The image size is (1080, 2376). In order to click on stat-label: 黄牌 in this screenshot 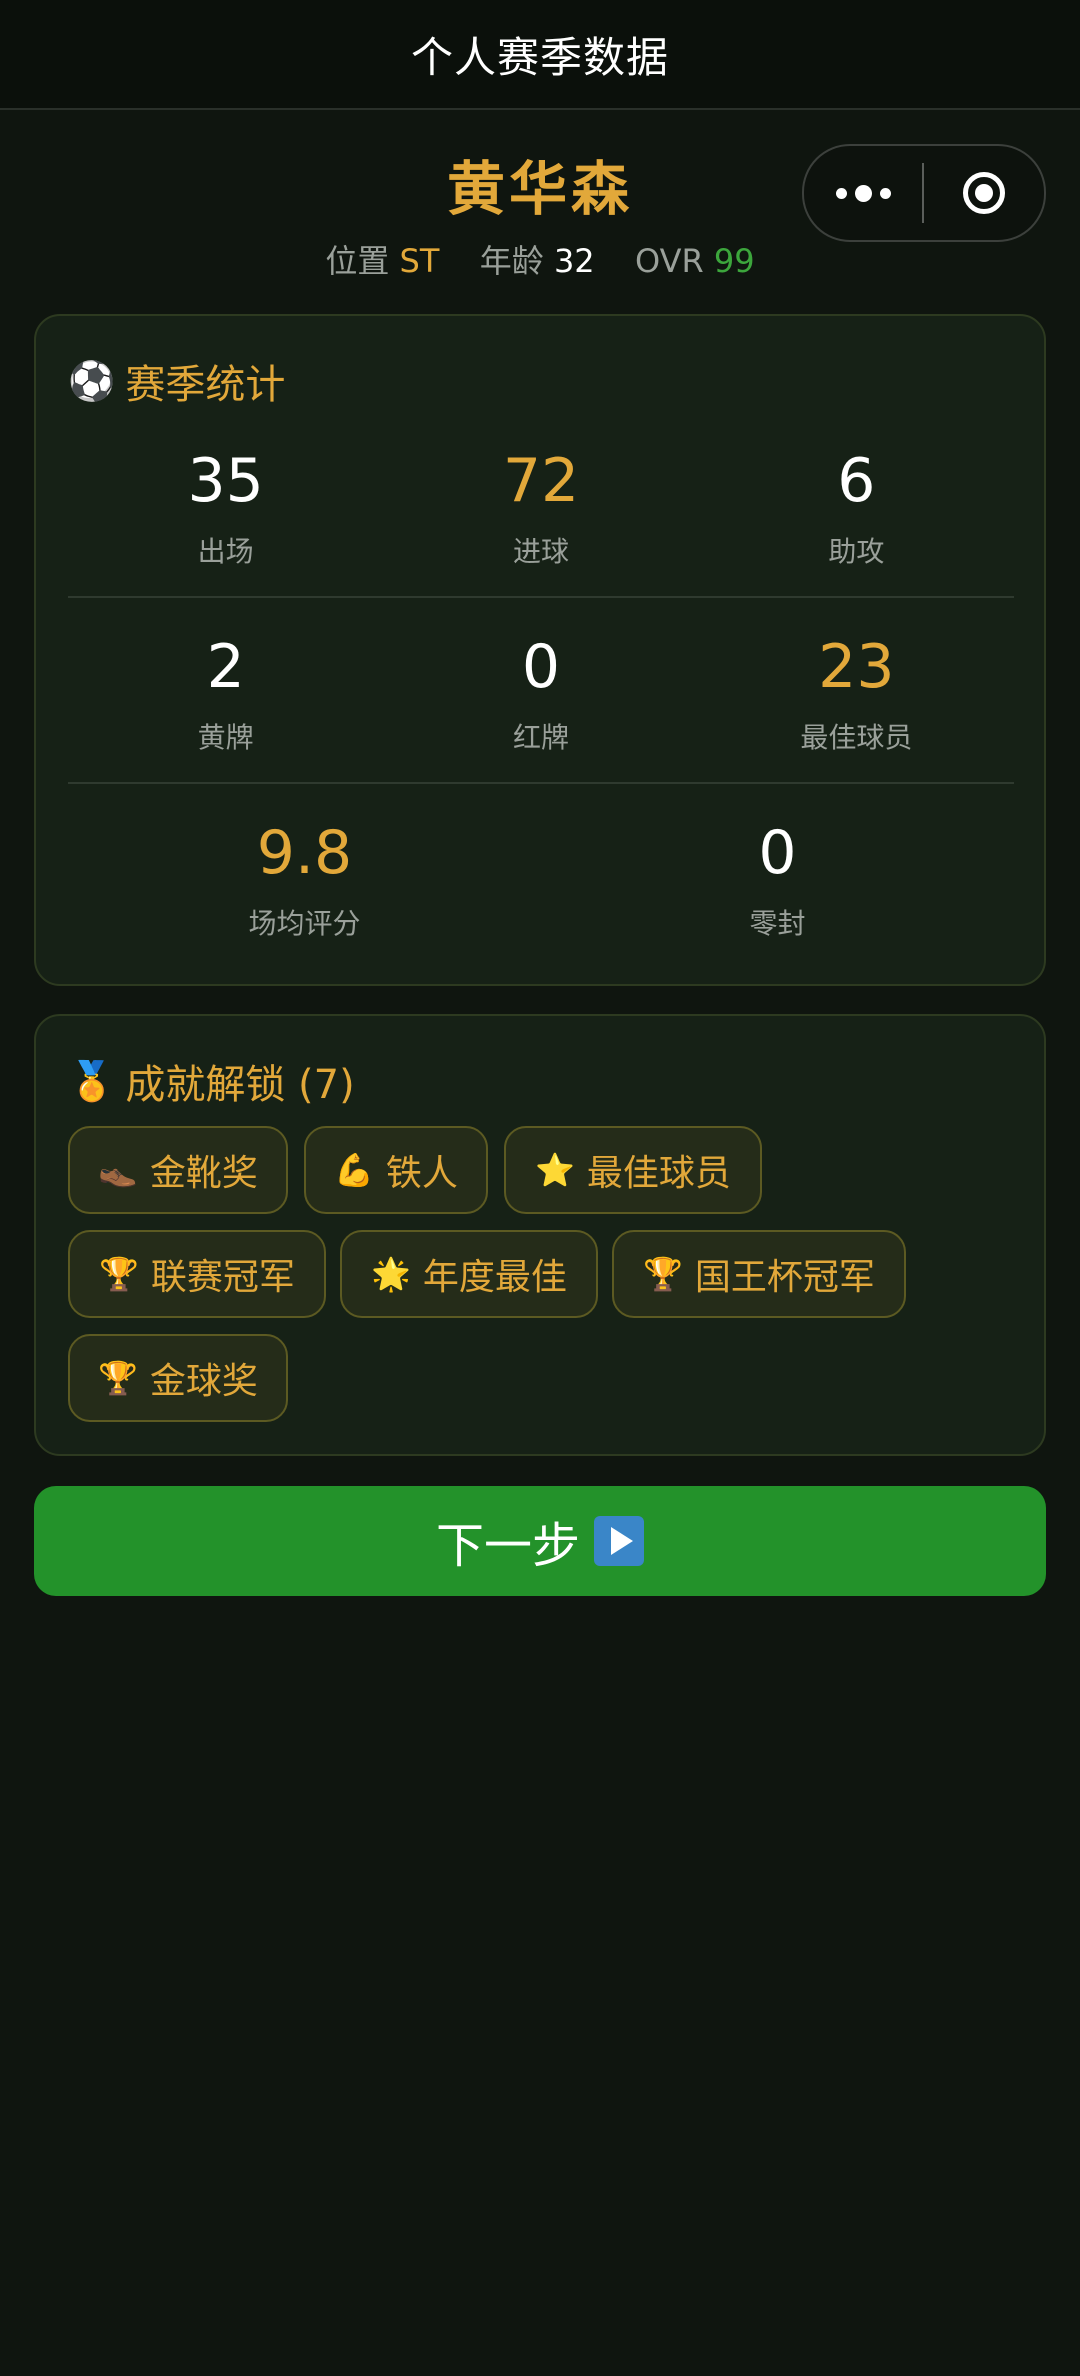, I will do `click(225, 737)`.